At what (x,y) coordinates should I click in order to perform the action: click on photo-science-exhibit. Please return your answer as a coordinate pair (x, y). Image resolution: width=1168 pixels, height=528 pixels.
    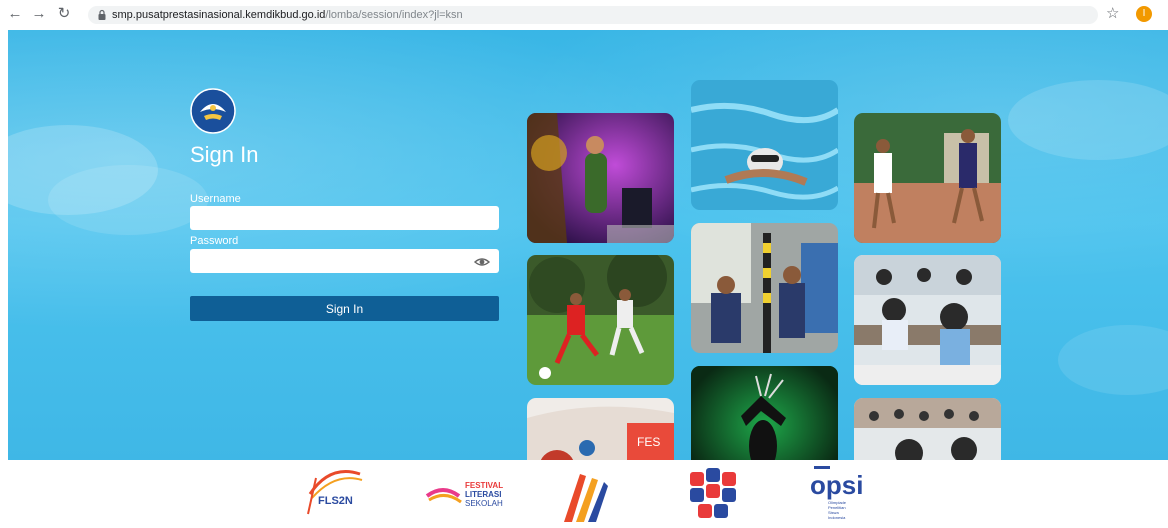
    Looking at the image, I should click on (764, 288).